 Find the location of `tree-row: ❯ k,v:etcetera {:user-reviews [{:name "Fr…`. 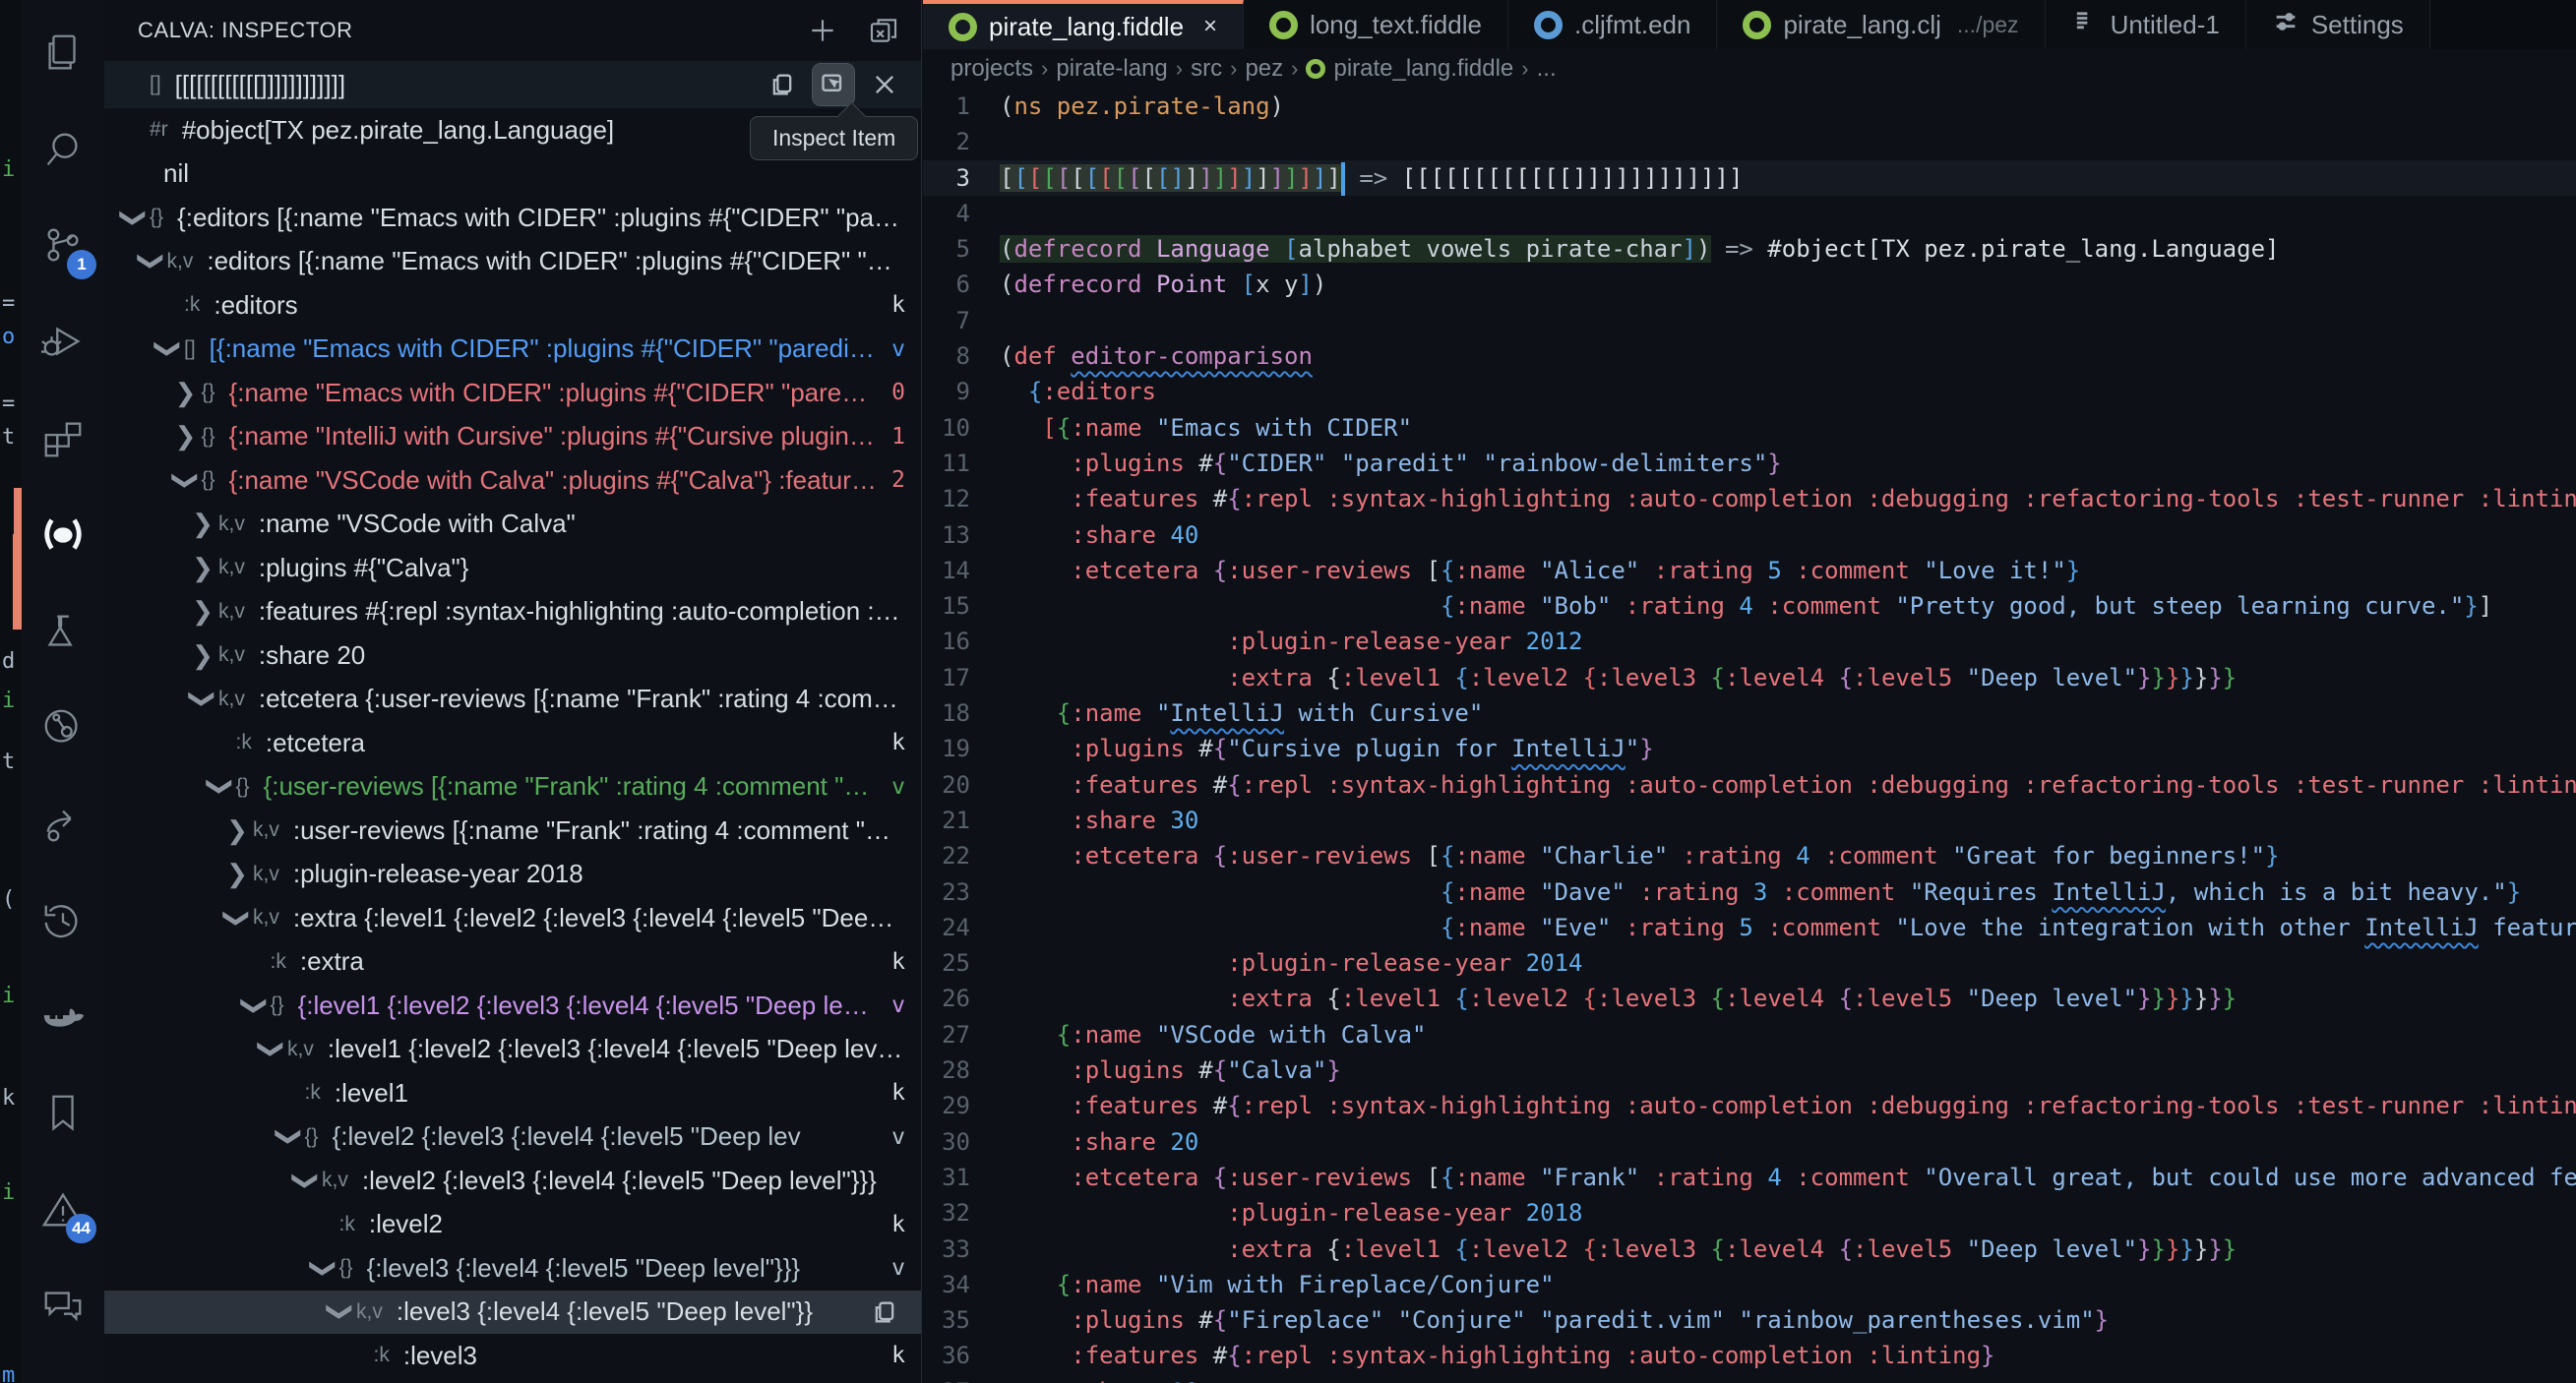

tree-row: ❯ k,v:etcetera {:user-reviews [{:name "Fr… is located at coordinates (512, 700).